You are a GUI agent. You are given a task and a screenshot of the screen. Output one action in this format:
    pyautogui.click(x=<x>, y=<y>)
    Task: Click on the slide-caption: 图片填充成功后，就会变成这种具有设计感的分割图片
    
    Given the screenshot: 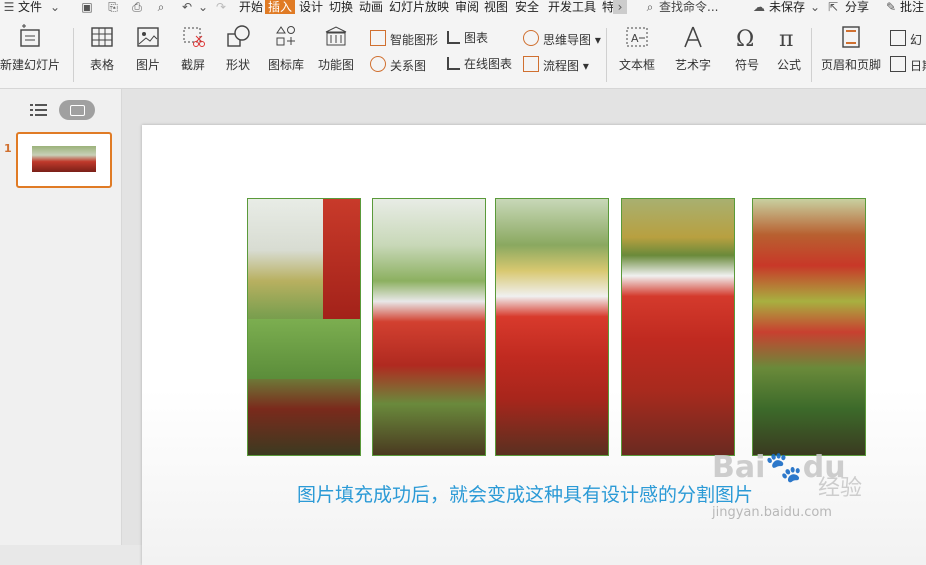 What is the action you would take?
    pyautogui.click(x=525, y=493)
    